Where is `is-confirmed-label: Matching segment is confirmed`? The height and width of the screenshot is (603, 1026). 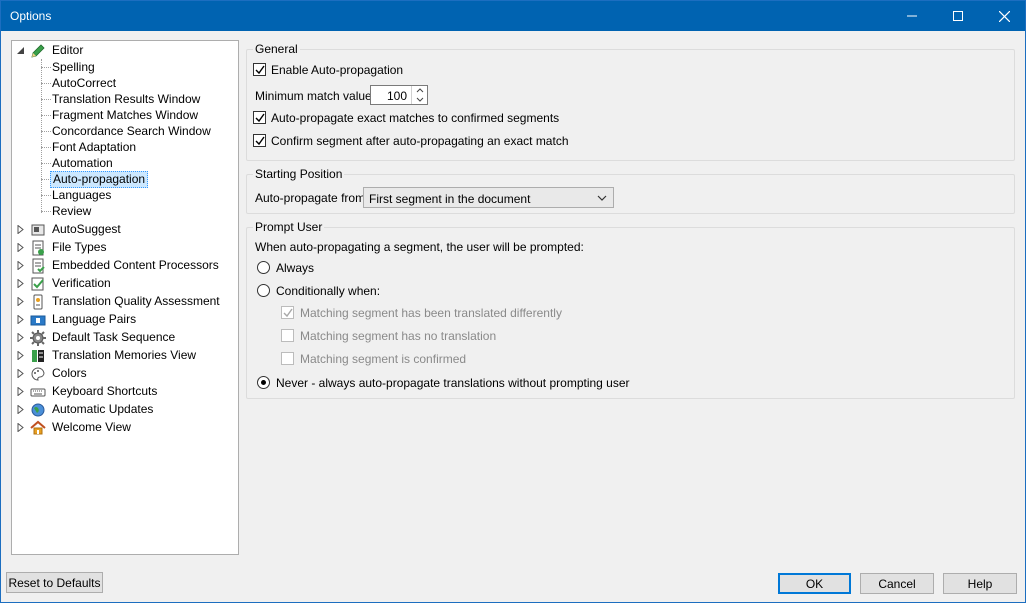 is-confirmed-label: Matching segment is confirmed is located at coordinates (383, 359).